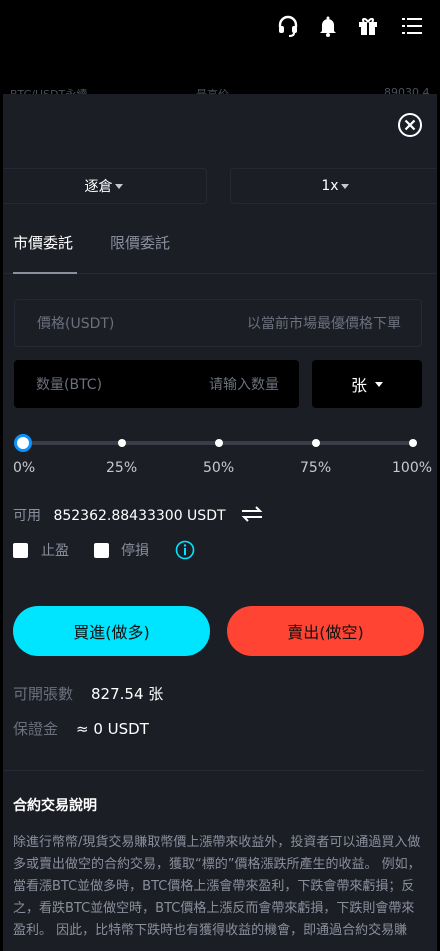 Image resolution: width=440 pixels, height=951 pixels. Describe the element at coordinates (55, 551) in the screenshot. I see `take-profit-label: 止盈` at that location.